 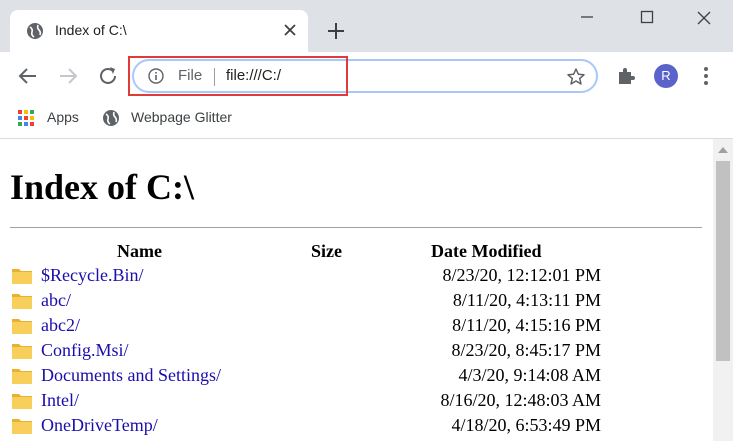 I want to click on address-bar: File file:///C:/, so click(x=365, y=76).